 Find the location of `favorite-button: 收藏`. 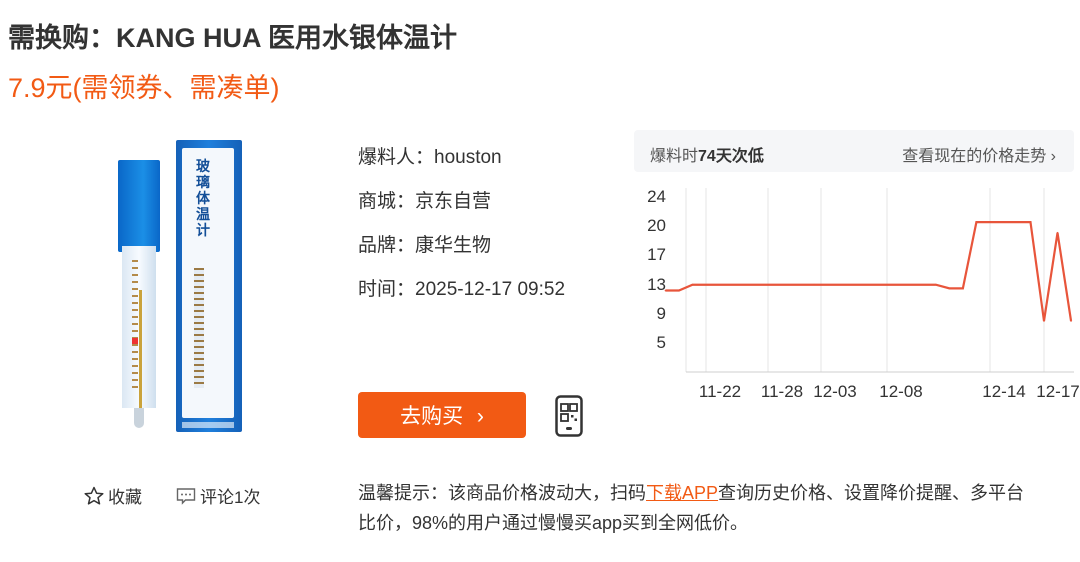

favorite-button: 收藏 is located at coordinates (113, 495).